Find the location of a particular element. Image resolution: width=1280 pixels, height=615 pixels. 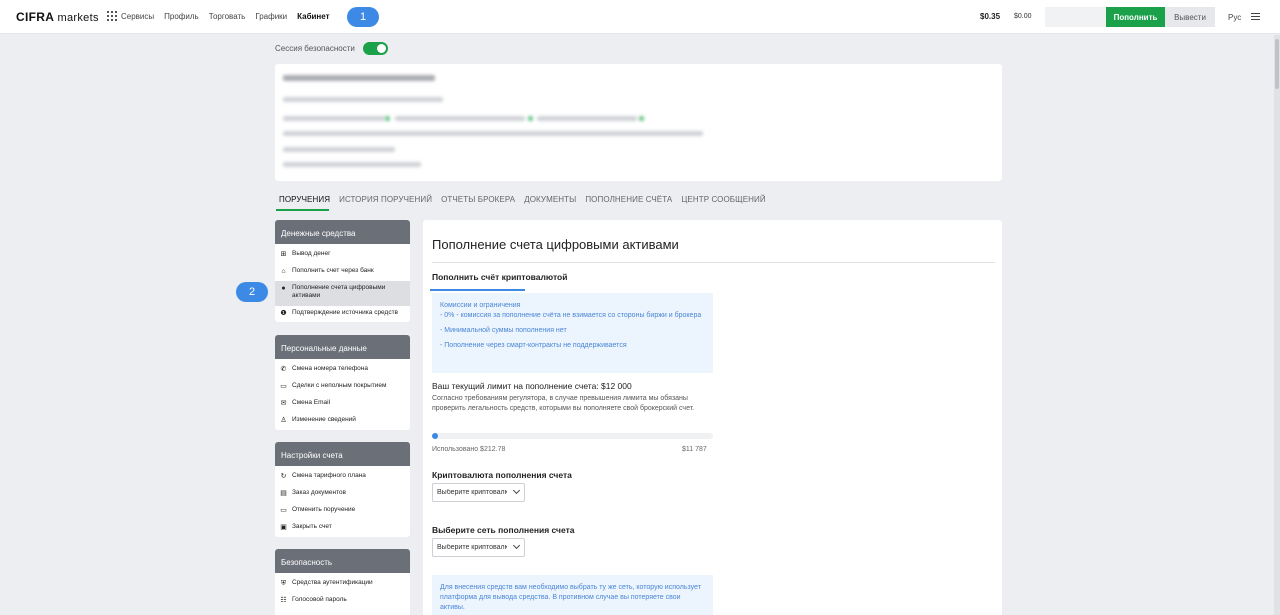

sidebar-group-title: Денежные средства is located at coordinates (342, 232).